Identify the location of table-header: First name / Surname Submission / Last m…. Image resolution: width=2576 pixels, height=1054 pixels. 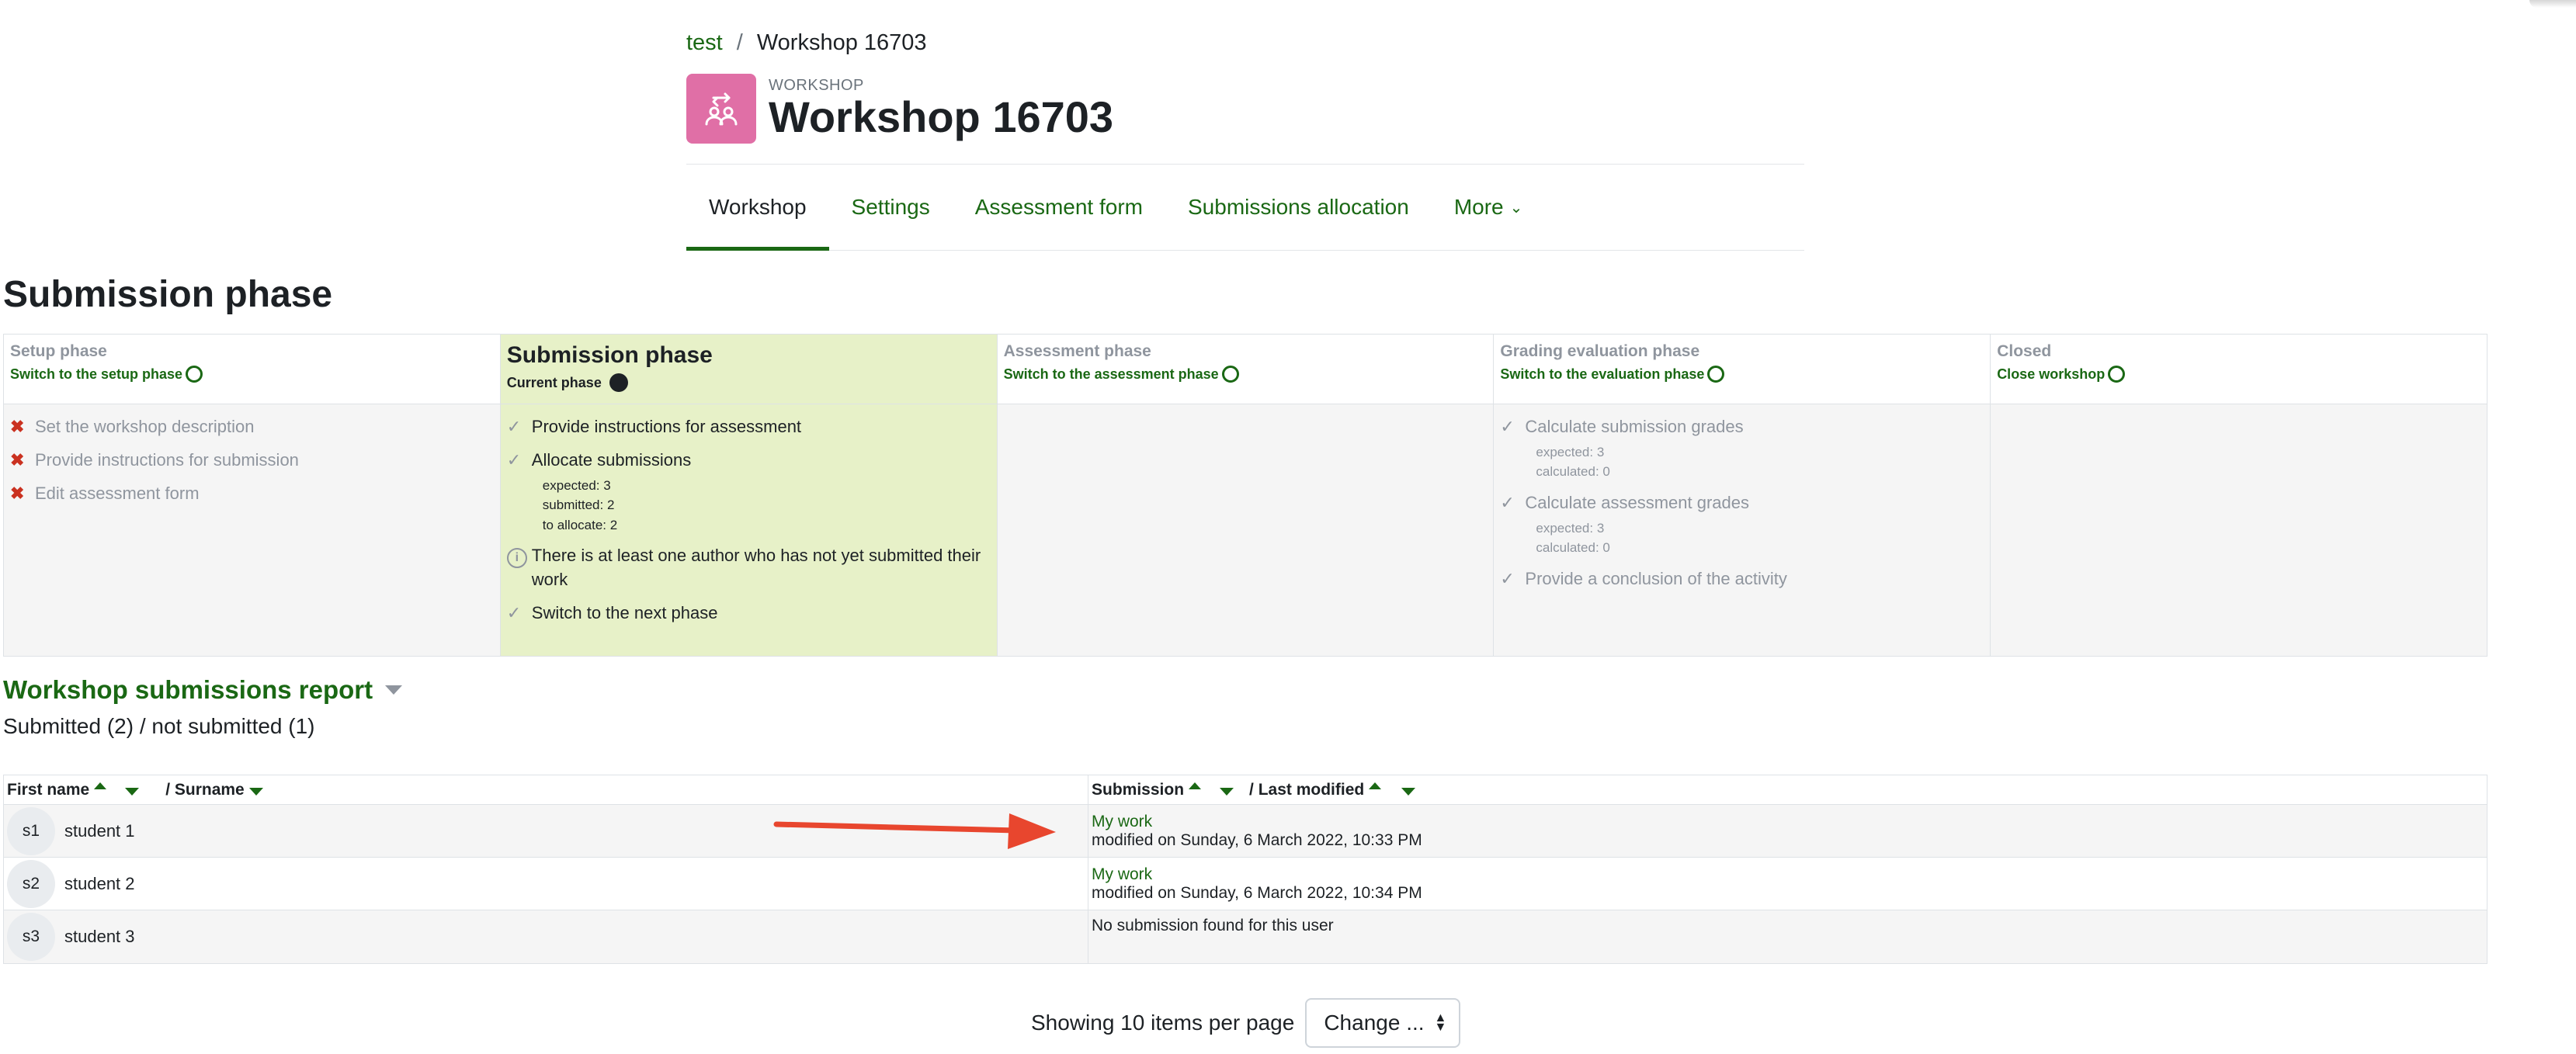
(1245, 790).